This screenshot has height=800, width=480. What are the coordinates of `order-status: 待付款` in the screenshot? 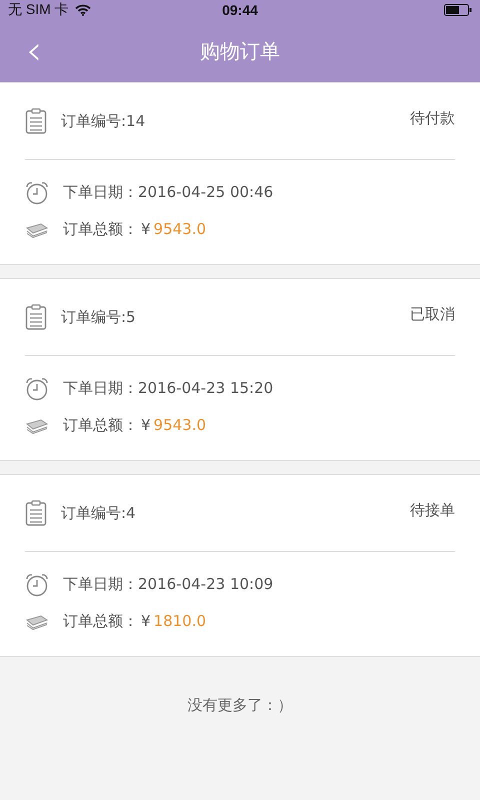 It's located at (432, 118).